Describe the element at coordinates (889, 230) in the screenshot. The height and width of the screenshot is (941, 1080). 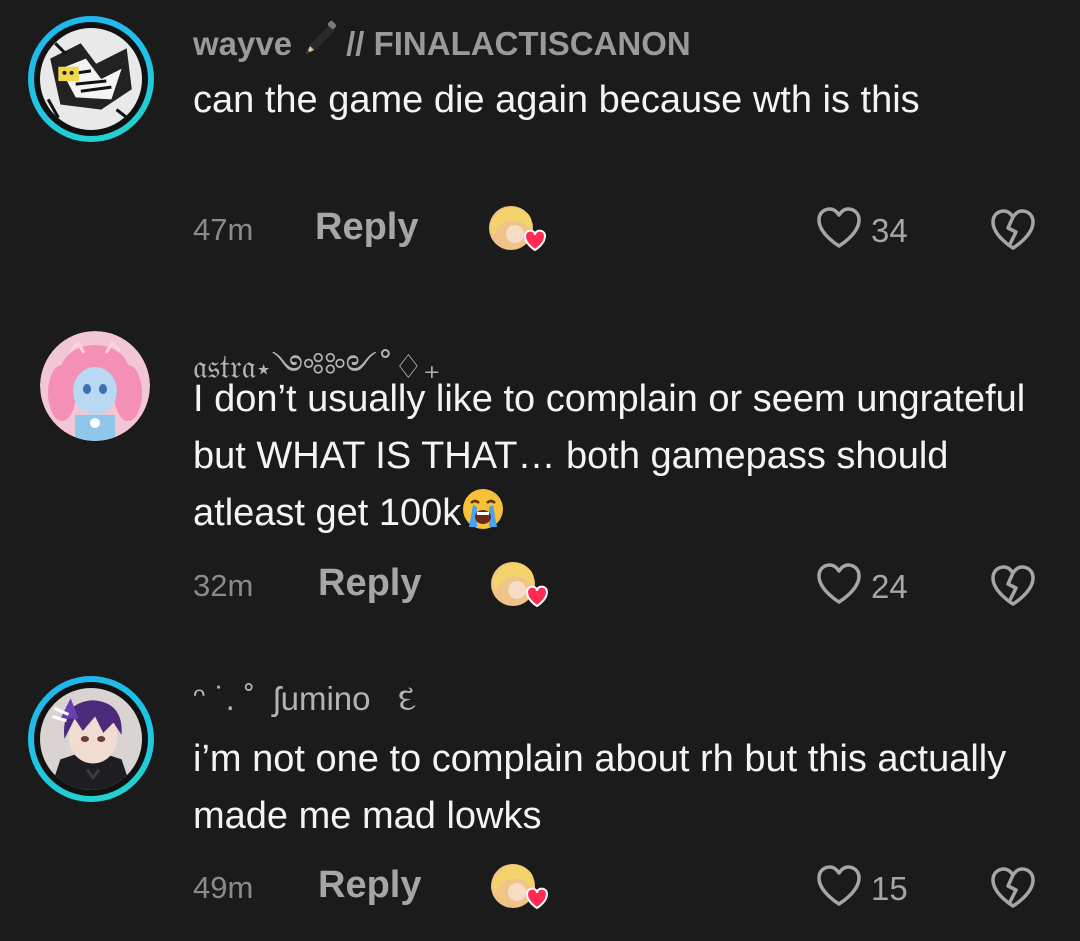
I see `like-count: 34` at that location.